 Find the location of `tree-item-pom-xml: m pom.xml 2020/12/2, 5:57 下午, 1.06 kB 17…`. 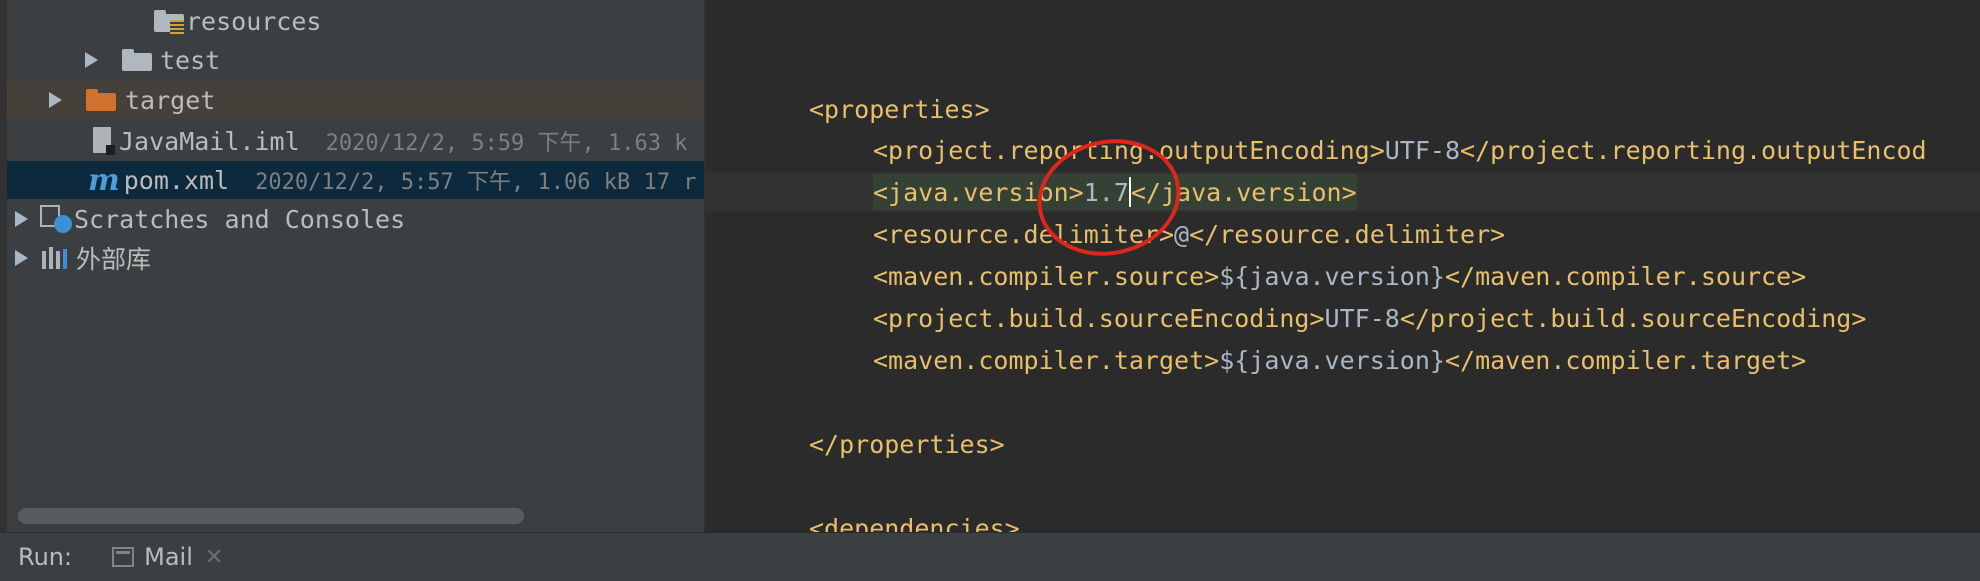

tree-item-pom-xml: m pom.xml 2020/12/2, 5:57 下午, 1.06 kB 17… is located at coordinates (355, 180).